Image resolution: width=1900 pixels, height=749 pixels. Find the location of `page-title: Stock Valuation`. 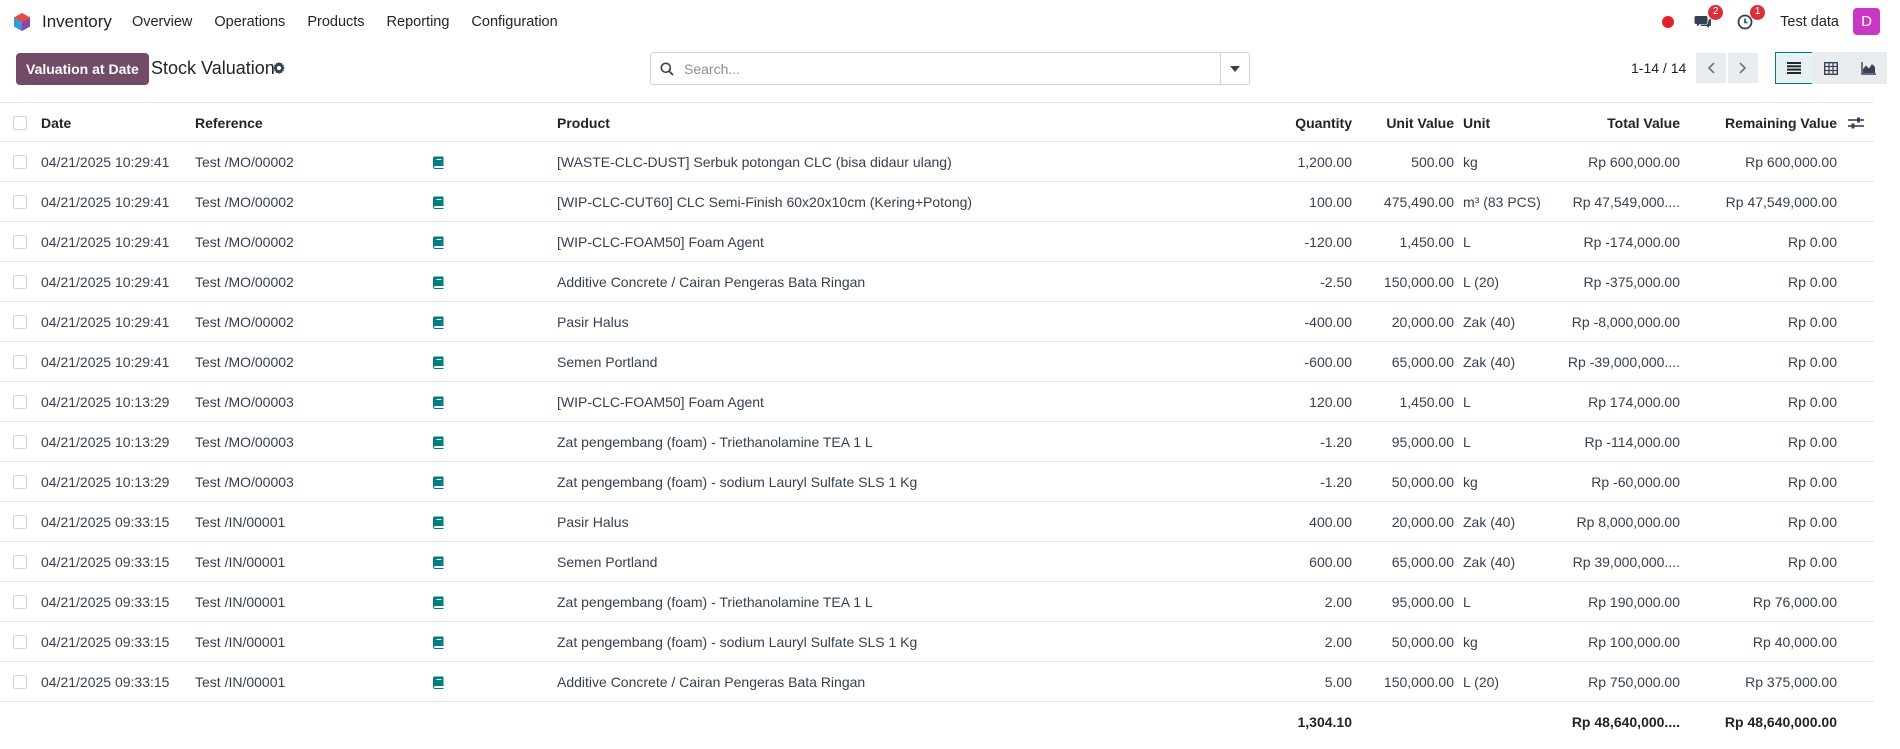

page-title: Stock Valuation is located at coordinates (213, 68).